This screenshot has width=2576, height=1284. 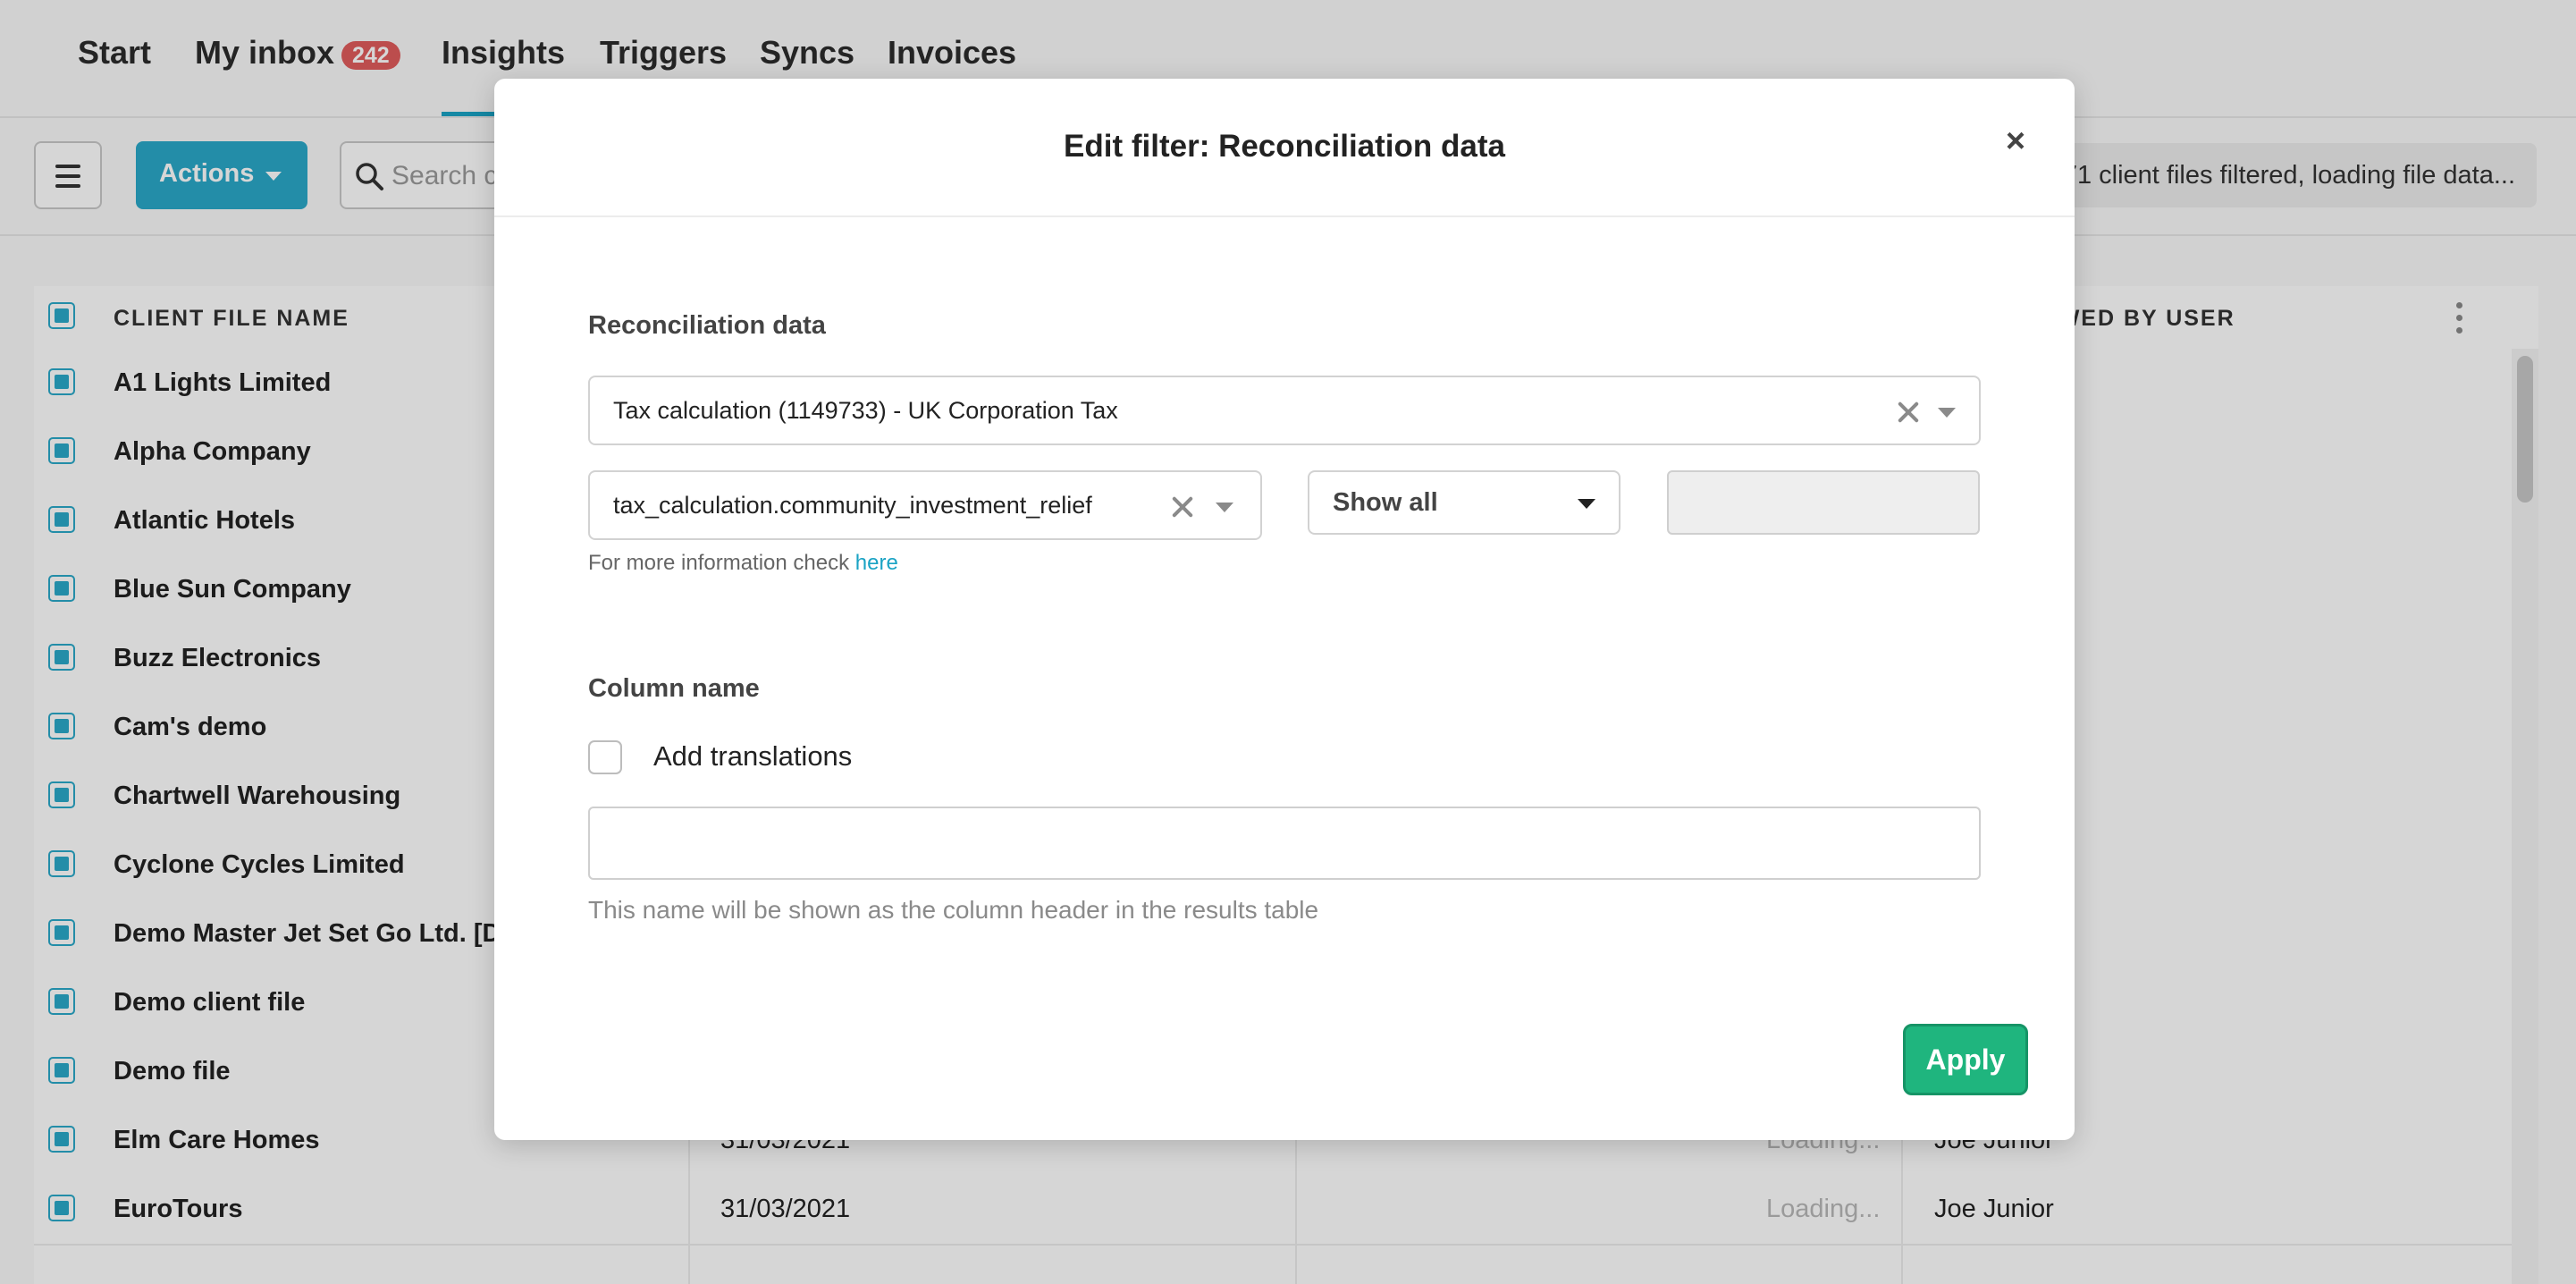 I want to click on apply-button: Apply, so click(x=1966, y=1059).